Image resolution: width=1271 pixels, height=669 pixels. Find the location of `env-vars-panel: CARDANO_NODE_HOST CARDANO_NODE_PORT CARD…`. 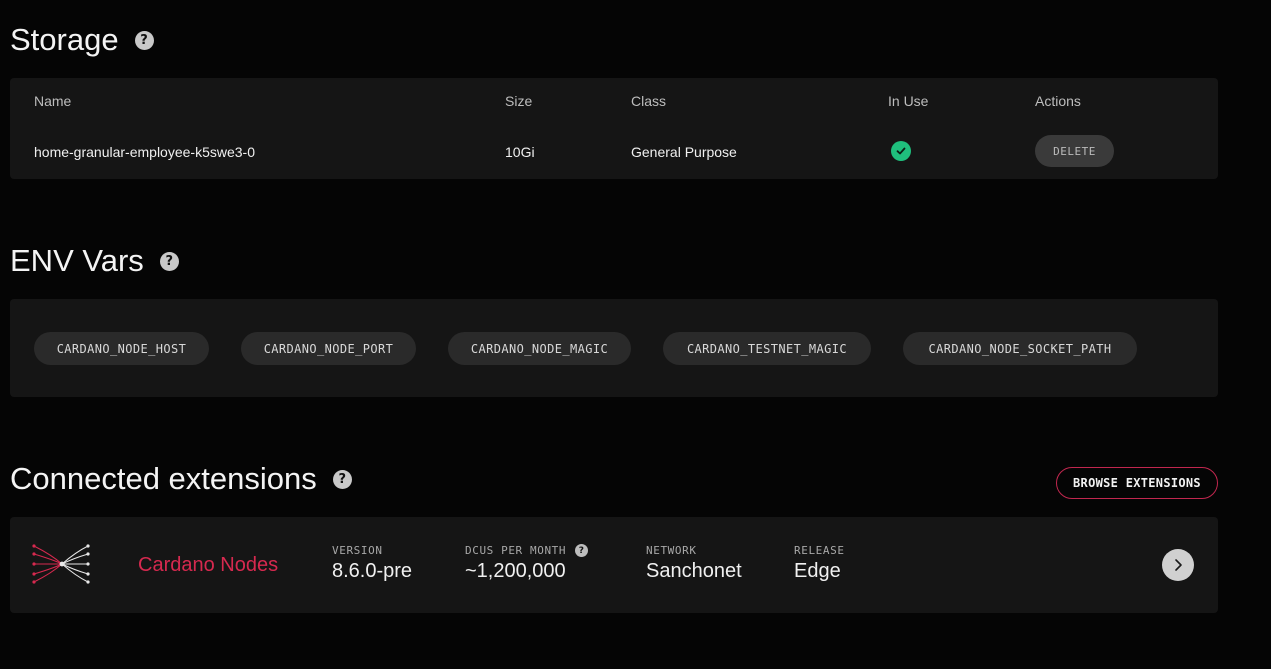

env-vars-panel: CARDANO_NODE_HOST CARDANO_NODE_PORT CARD… is located at coordinates (614, 348).